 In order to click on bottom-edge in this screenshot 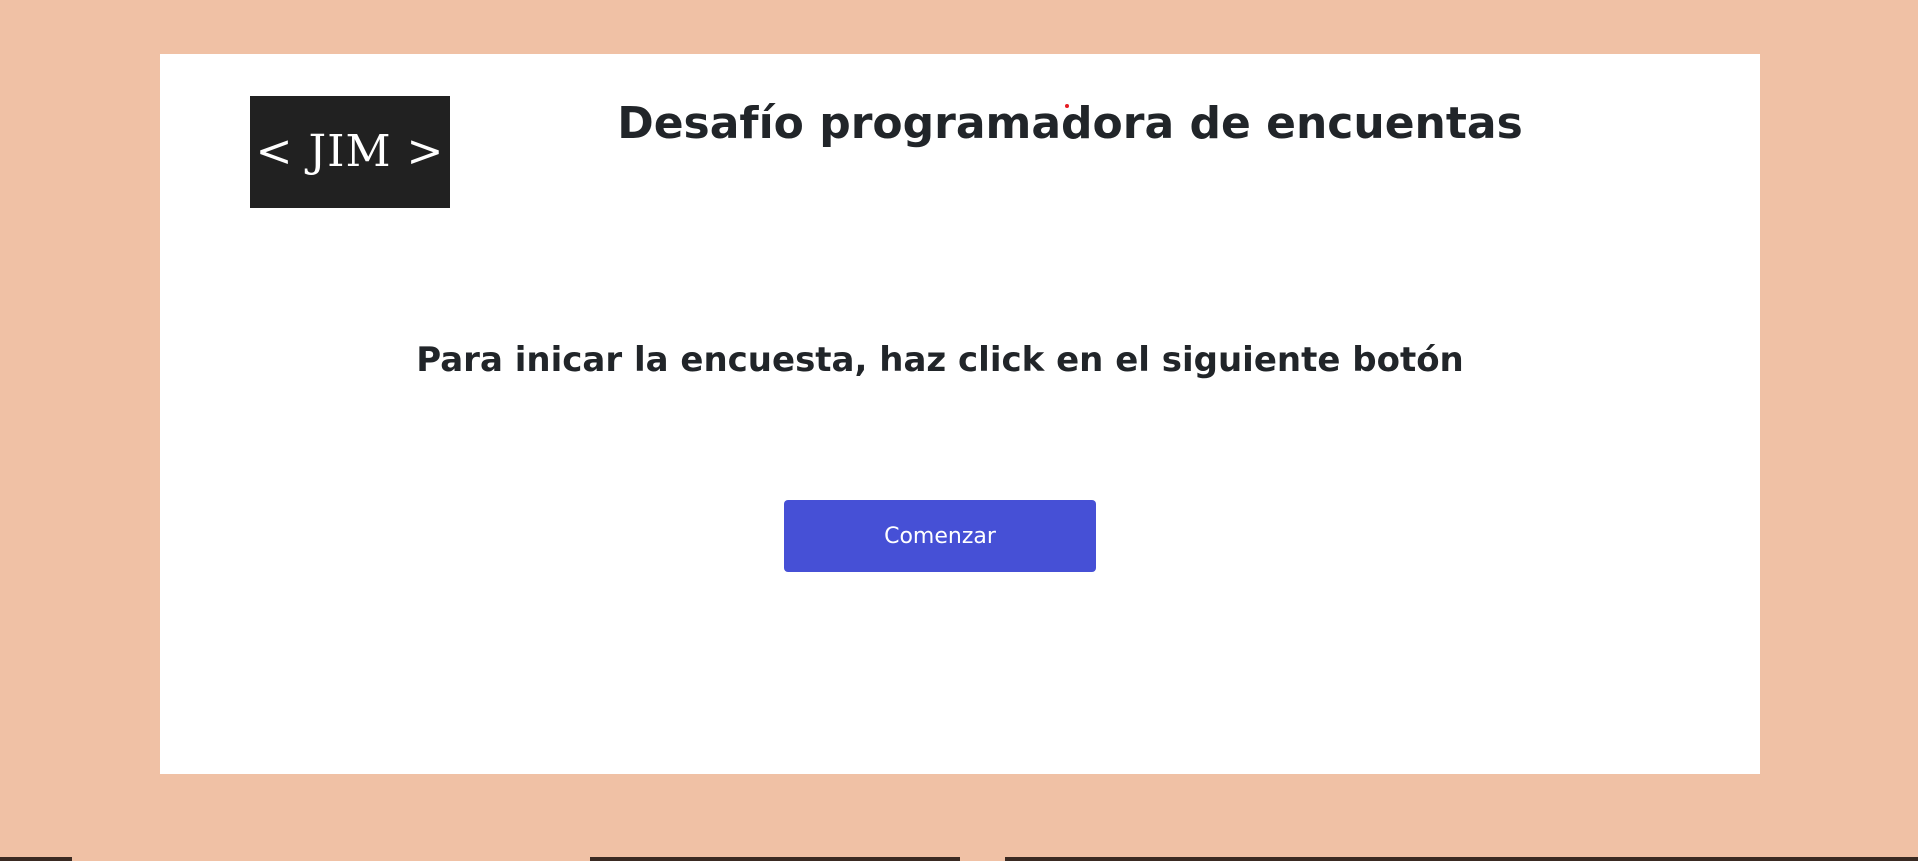, I will do `click(959, 859)`.